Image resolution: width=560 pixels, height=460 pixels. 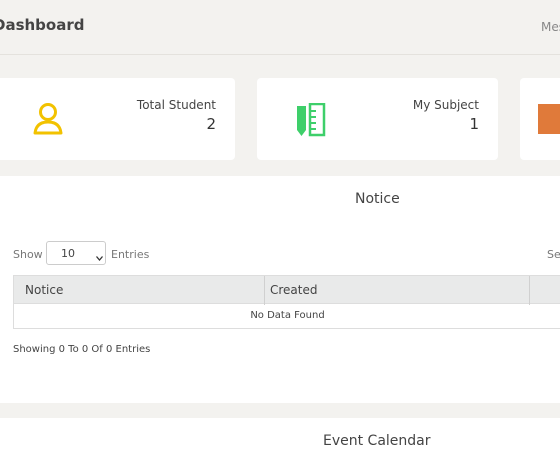 What do you see at coordinates (28, 254) in the screenshot?
I see `show-label: Show` at bounding box center [28, 254].